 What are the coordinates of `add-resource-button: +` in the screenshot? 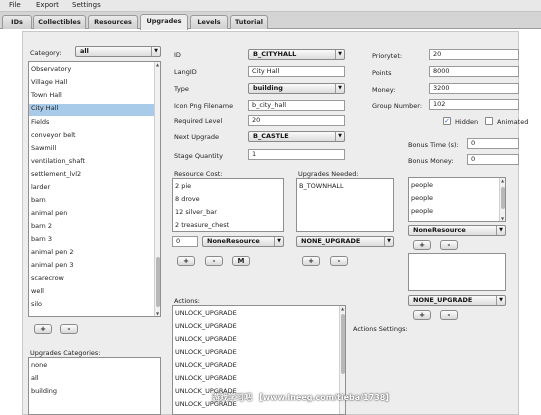 It's located at (186, 261).